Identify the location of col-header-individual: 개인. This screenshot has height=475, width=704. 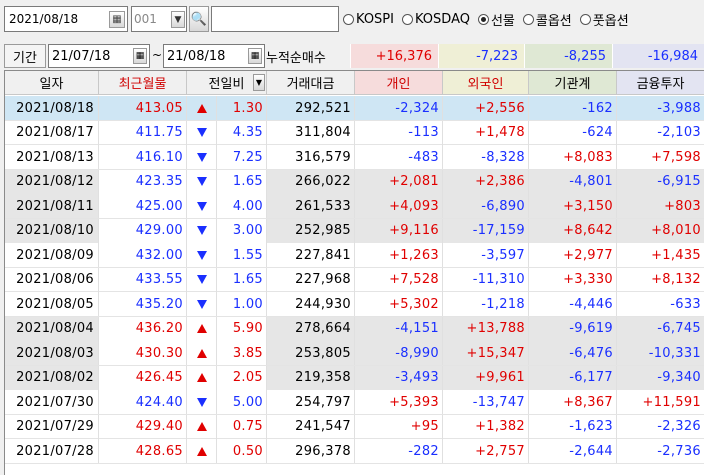
(399, 83).